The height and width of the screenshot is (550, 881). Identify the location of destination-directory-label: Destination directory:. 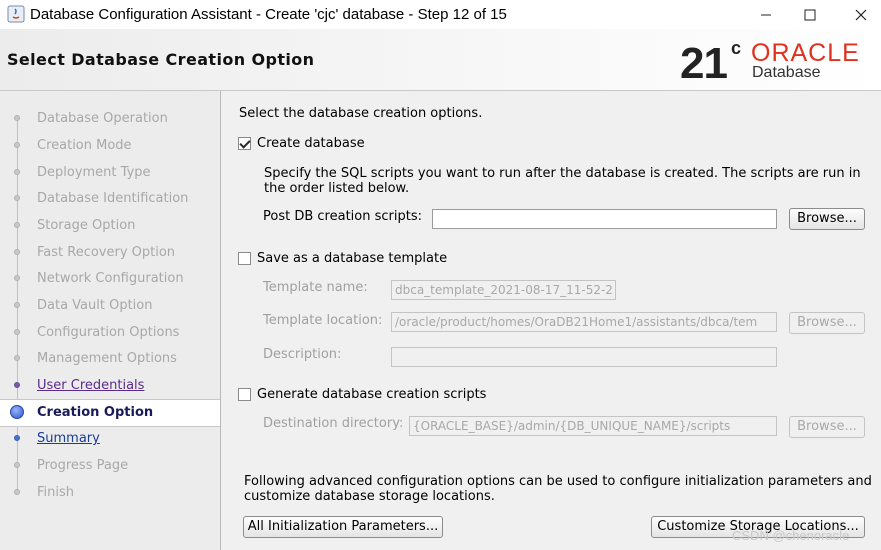
(333, 423).